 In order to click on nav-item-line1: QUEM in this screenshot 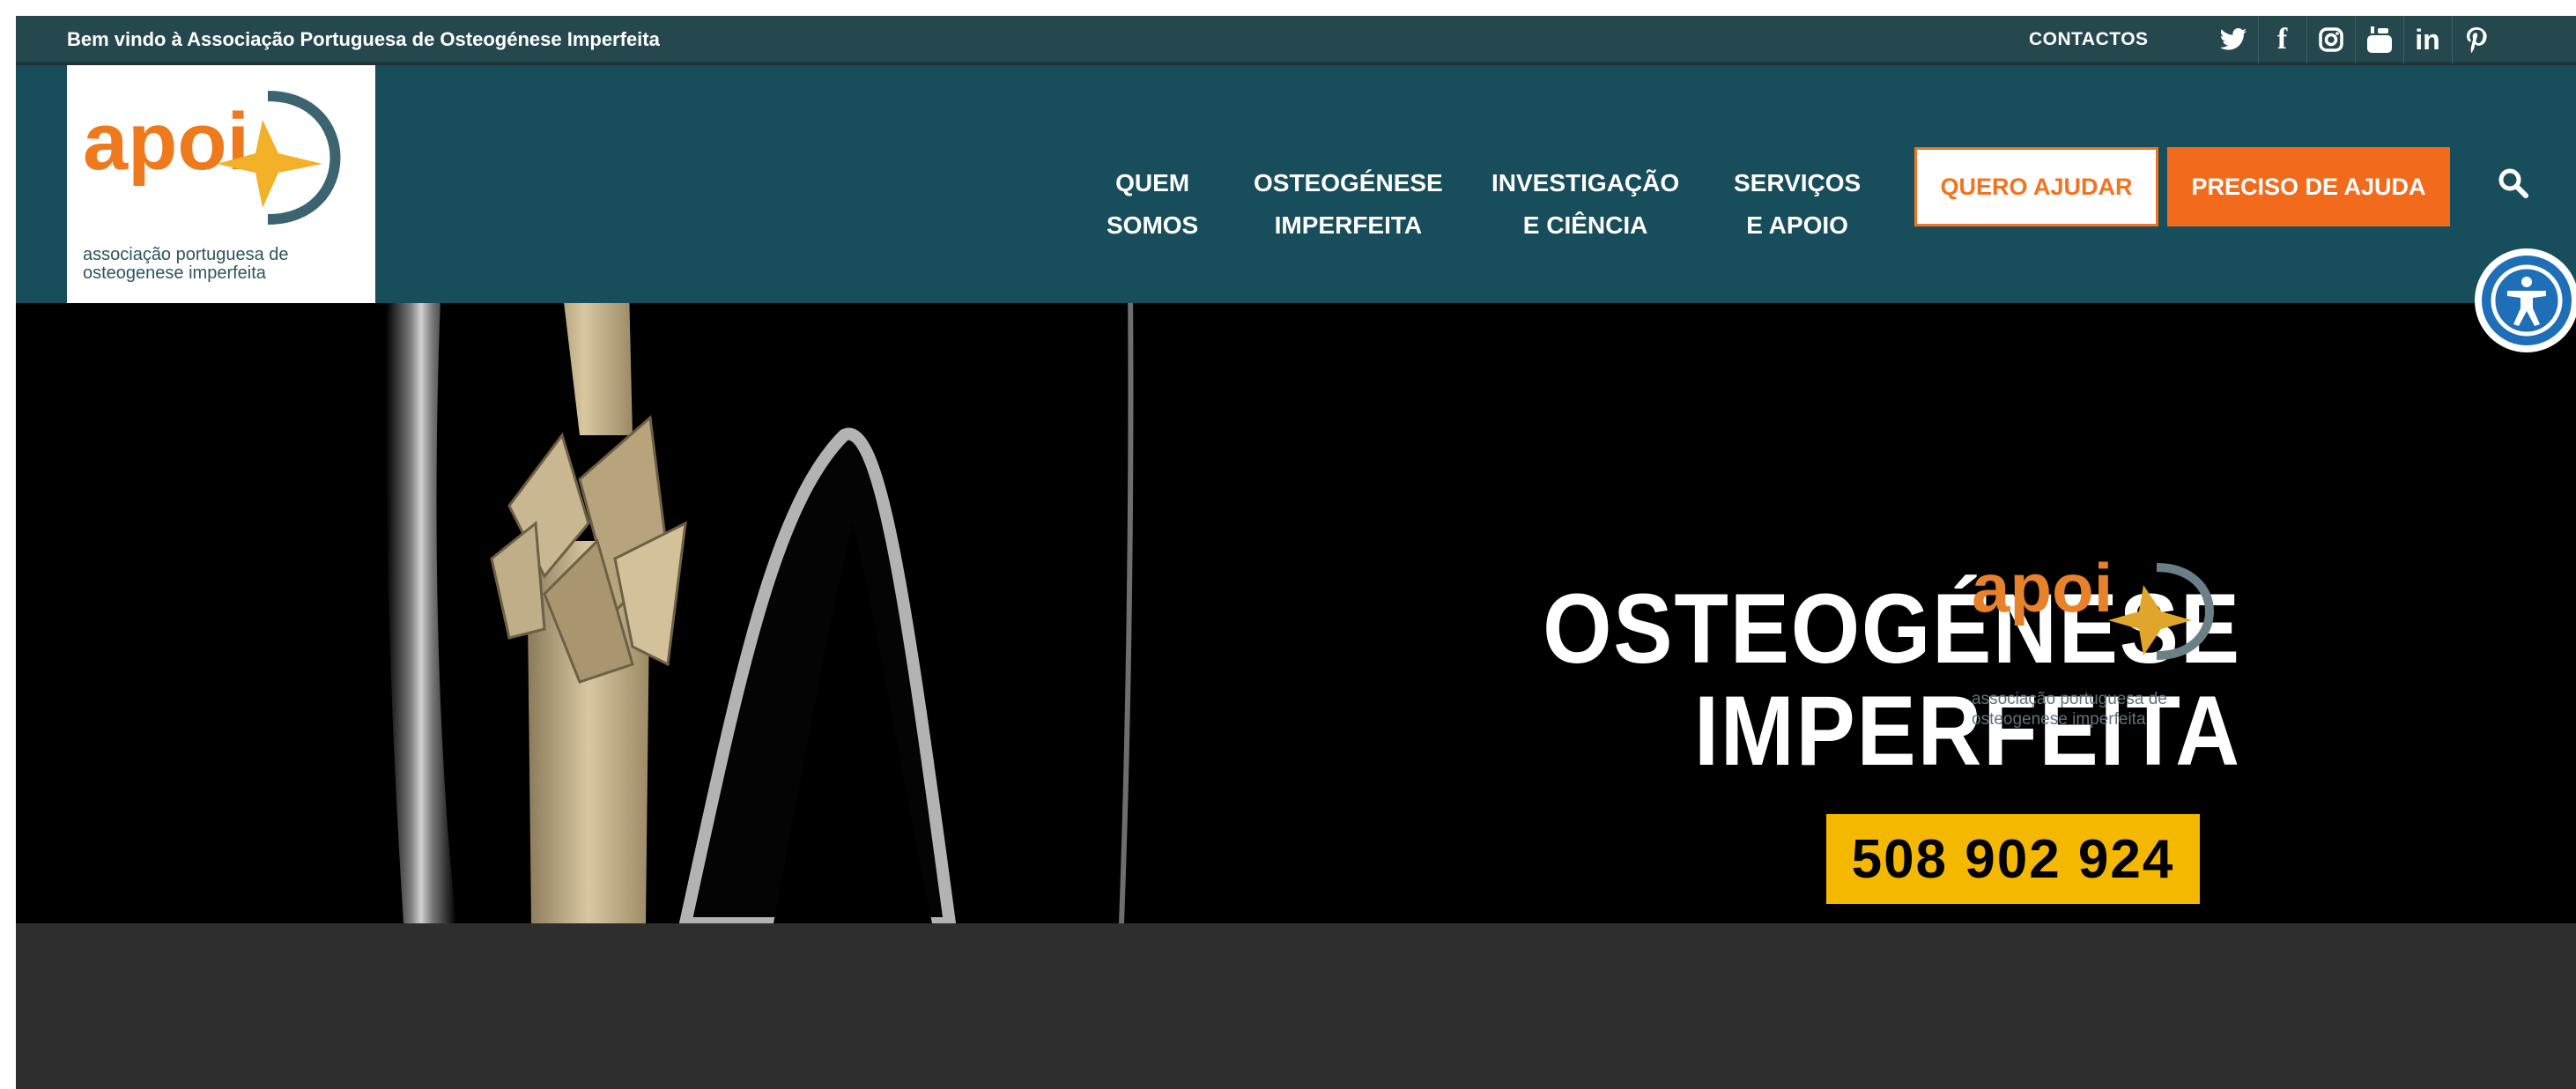, I will do `click(1152, 182)`.